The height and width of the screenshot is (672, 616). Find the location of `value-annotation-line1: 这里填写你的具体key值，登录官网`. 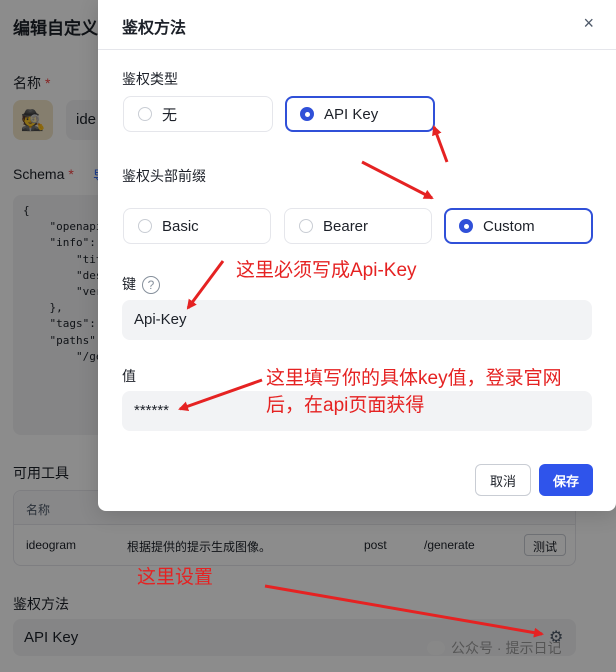

value-annotation-line1: 这里填写你的具体key值，登录官网 is located at coordinates (414, 378).